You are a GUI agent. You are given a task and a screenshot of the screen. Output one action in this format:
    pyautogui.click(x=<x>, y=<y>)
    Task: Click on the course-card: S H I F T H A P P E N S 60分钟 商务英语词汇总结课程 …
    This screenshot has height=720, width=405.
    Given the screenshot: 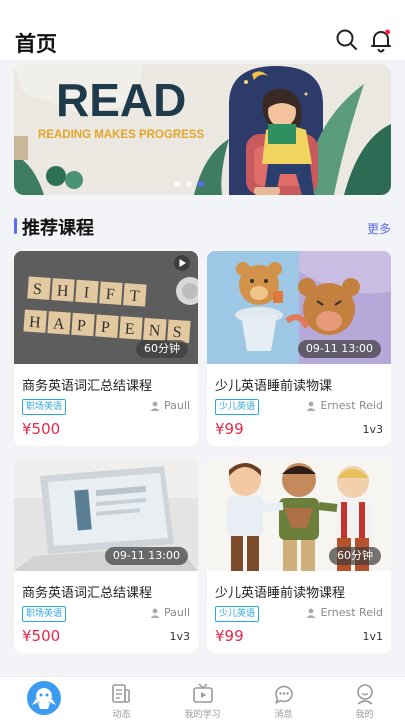 What is the action you would take?
    pyautogui.click(x=106, y=348)
    